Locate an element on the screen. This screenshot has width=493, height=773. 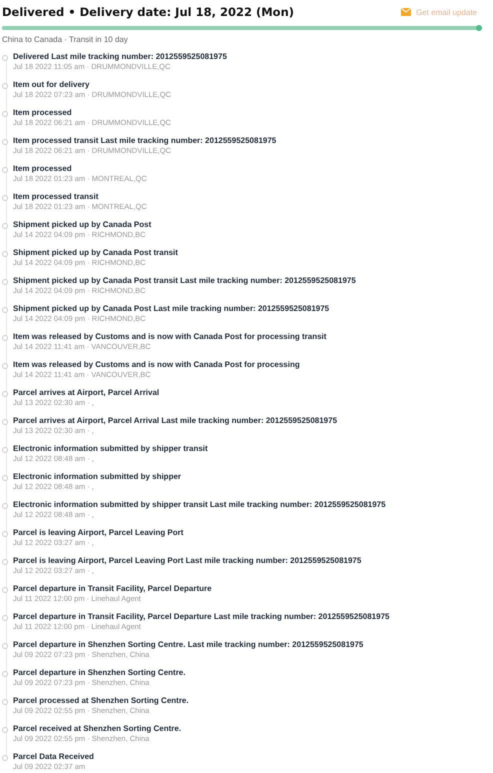
event-title: Parcel is leaving Airport, Parcel Leaving Port is located at coordinates (98, 533).